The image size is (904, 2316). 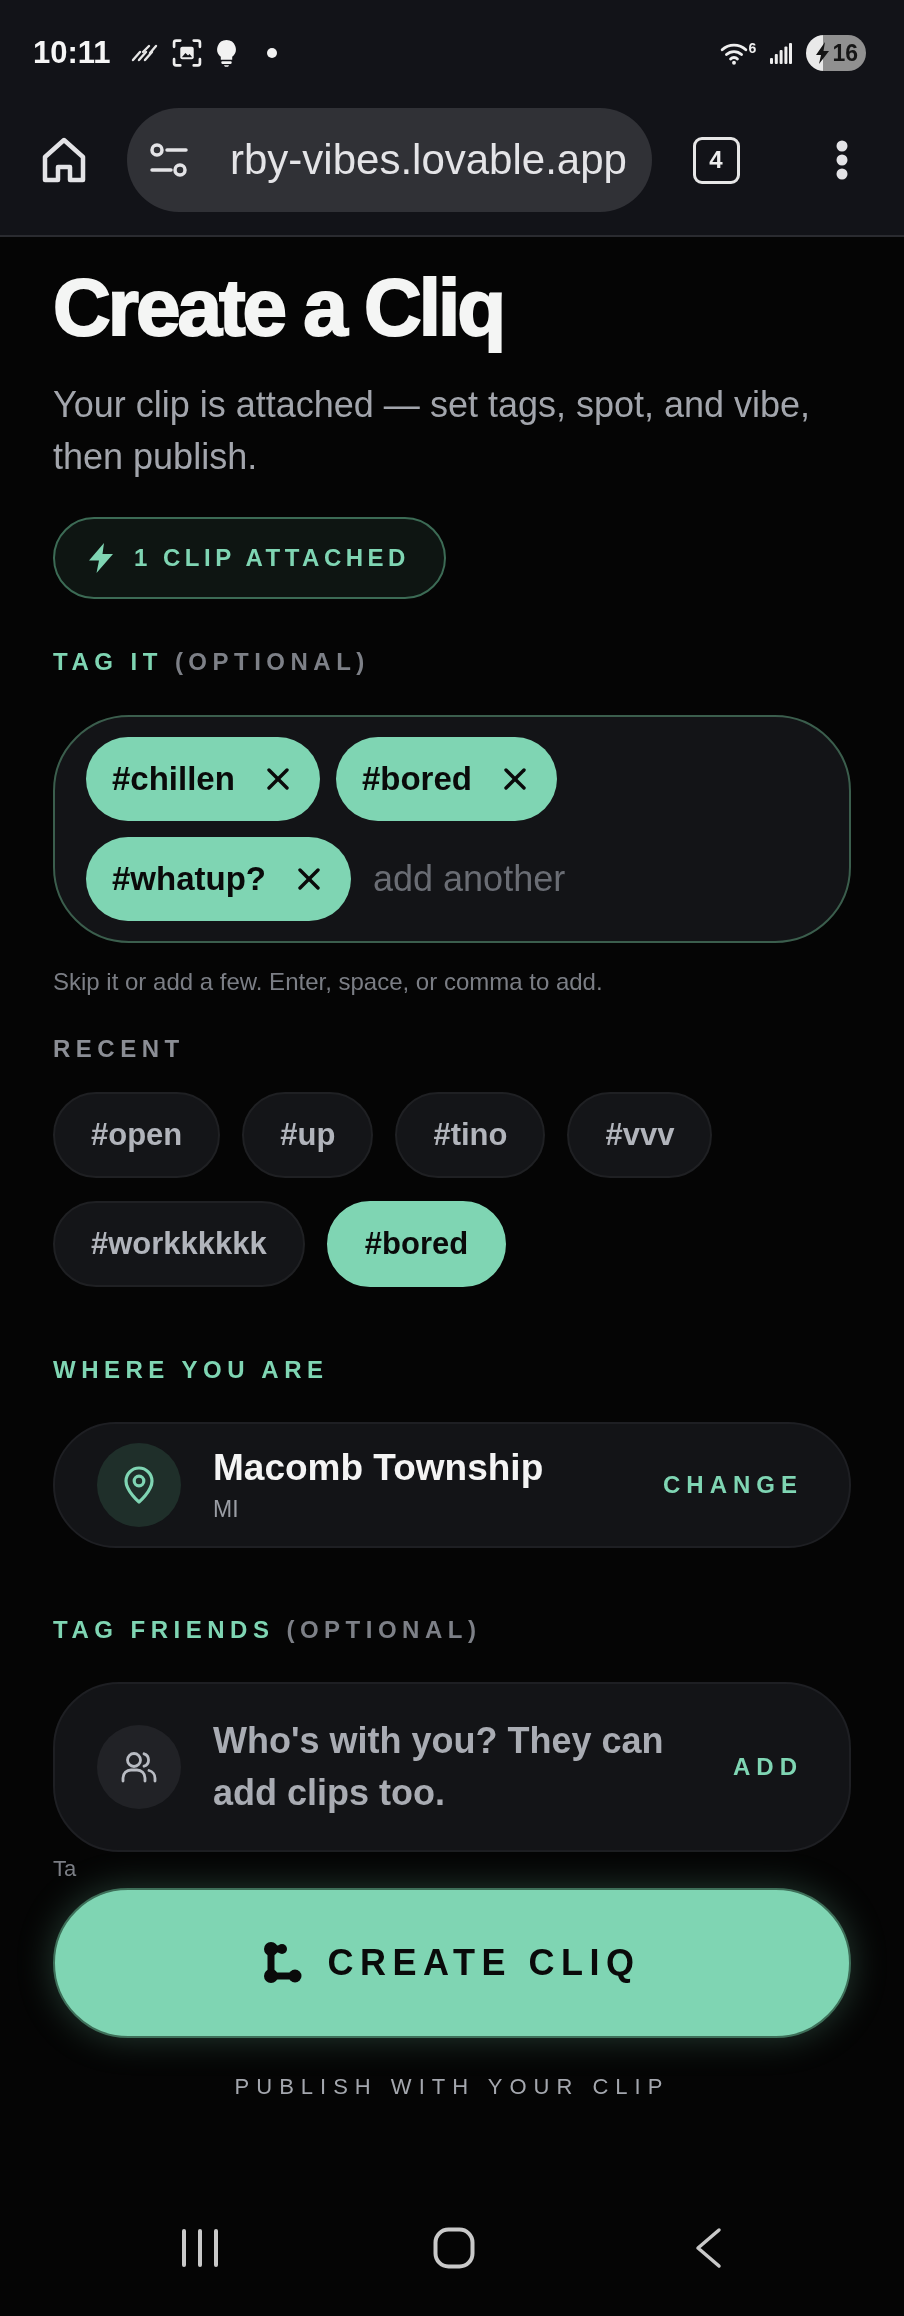 I want to click on section-label: TAG IT, so click(x=108, y=662).